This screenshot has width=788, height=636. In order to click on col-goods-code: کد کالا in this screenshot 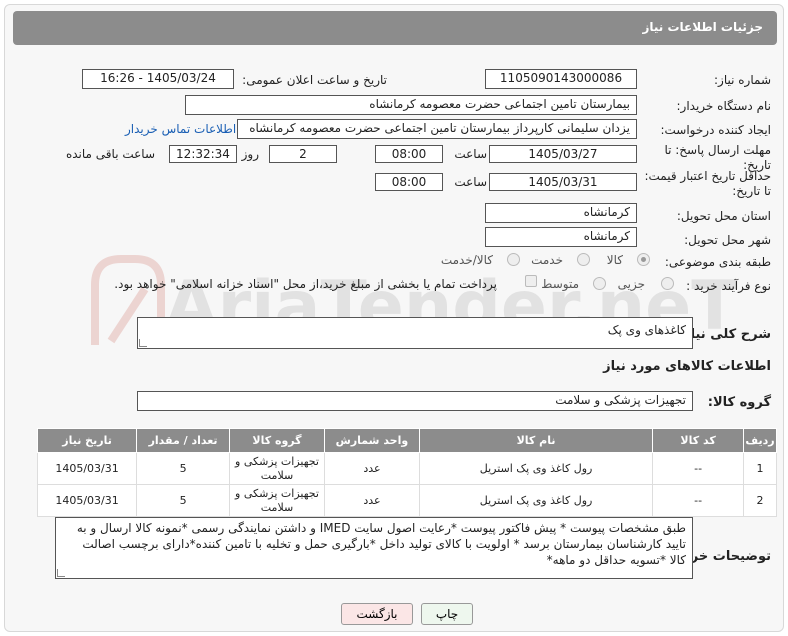, I will do `click(698, 440)`.